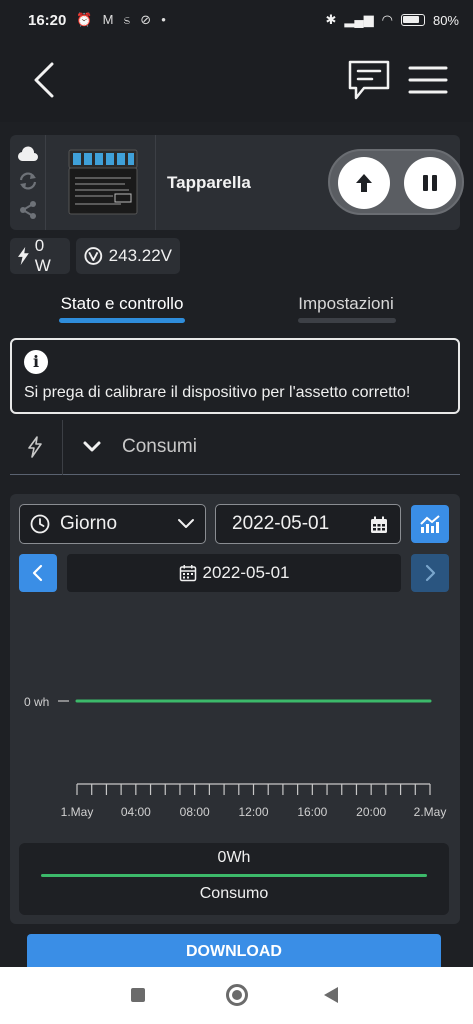 The height and width of the screenshot is (1024, 473). What do you see at coordinates (36, 362) in the screenshot?
I see `info-icon: i` at bounding box center [36, 362].